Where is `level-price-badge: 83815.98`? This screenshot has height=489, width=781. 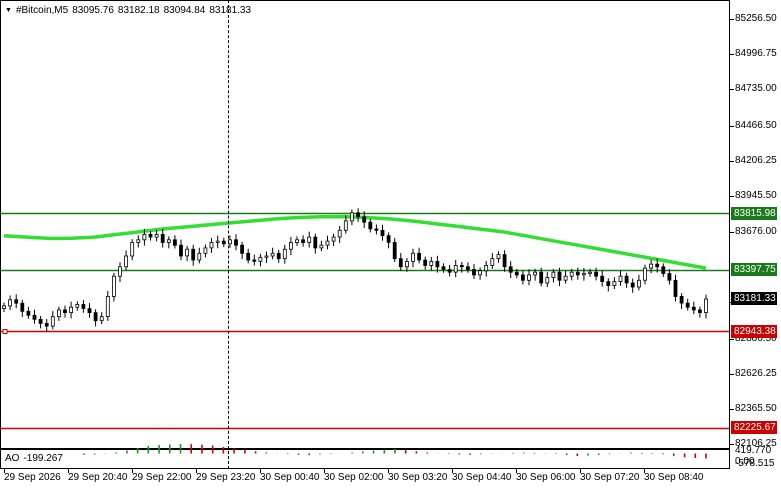 level-price-badge: 83815.98 is located at coordinates (754, 213).